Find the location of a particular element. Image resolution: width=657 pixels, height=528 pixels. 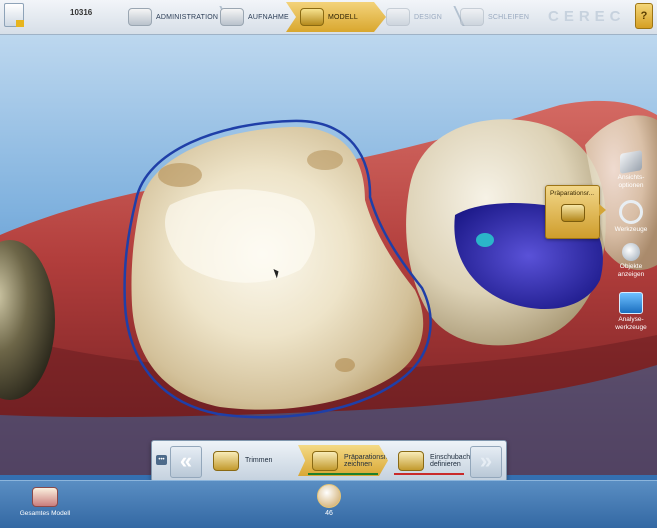

tooth-number: 46 is located at coordinates (329, 513).